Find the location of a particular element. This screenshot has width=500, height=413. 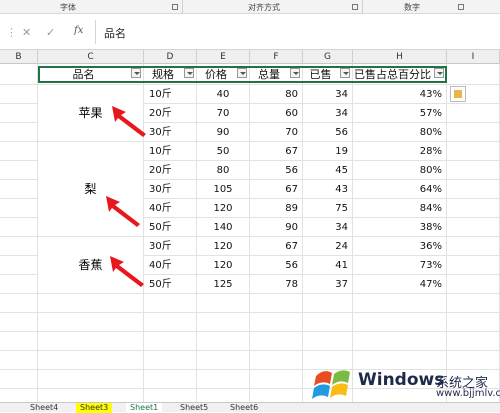

table-cell: 125 is located at coordinates (223, 284).